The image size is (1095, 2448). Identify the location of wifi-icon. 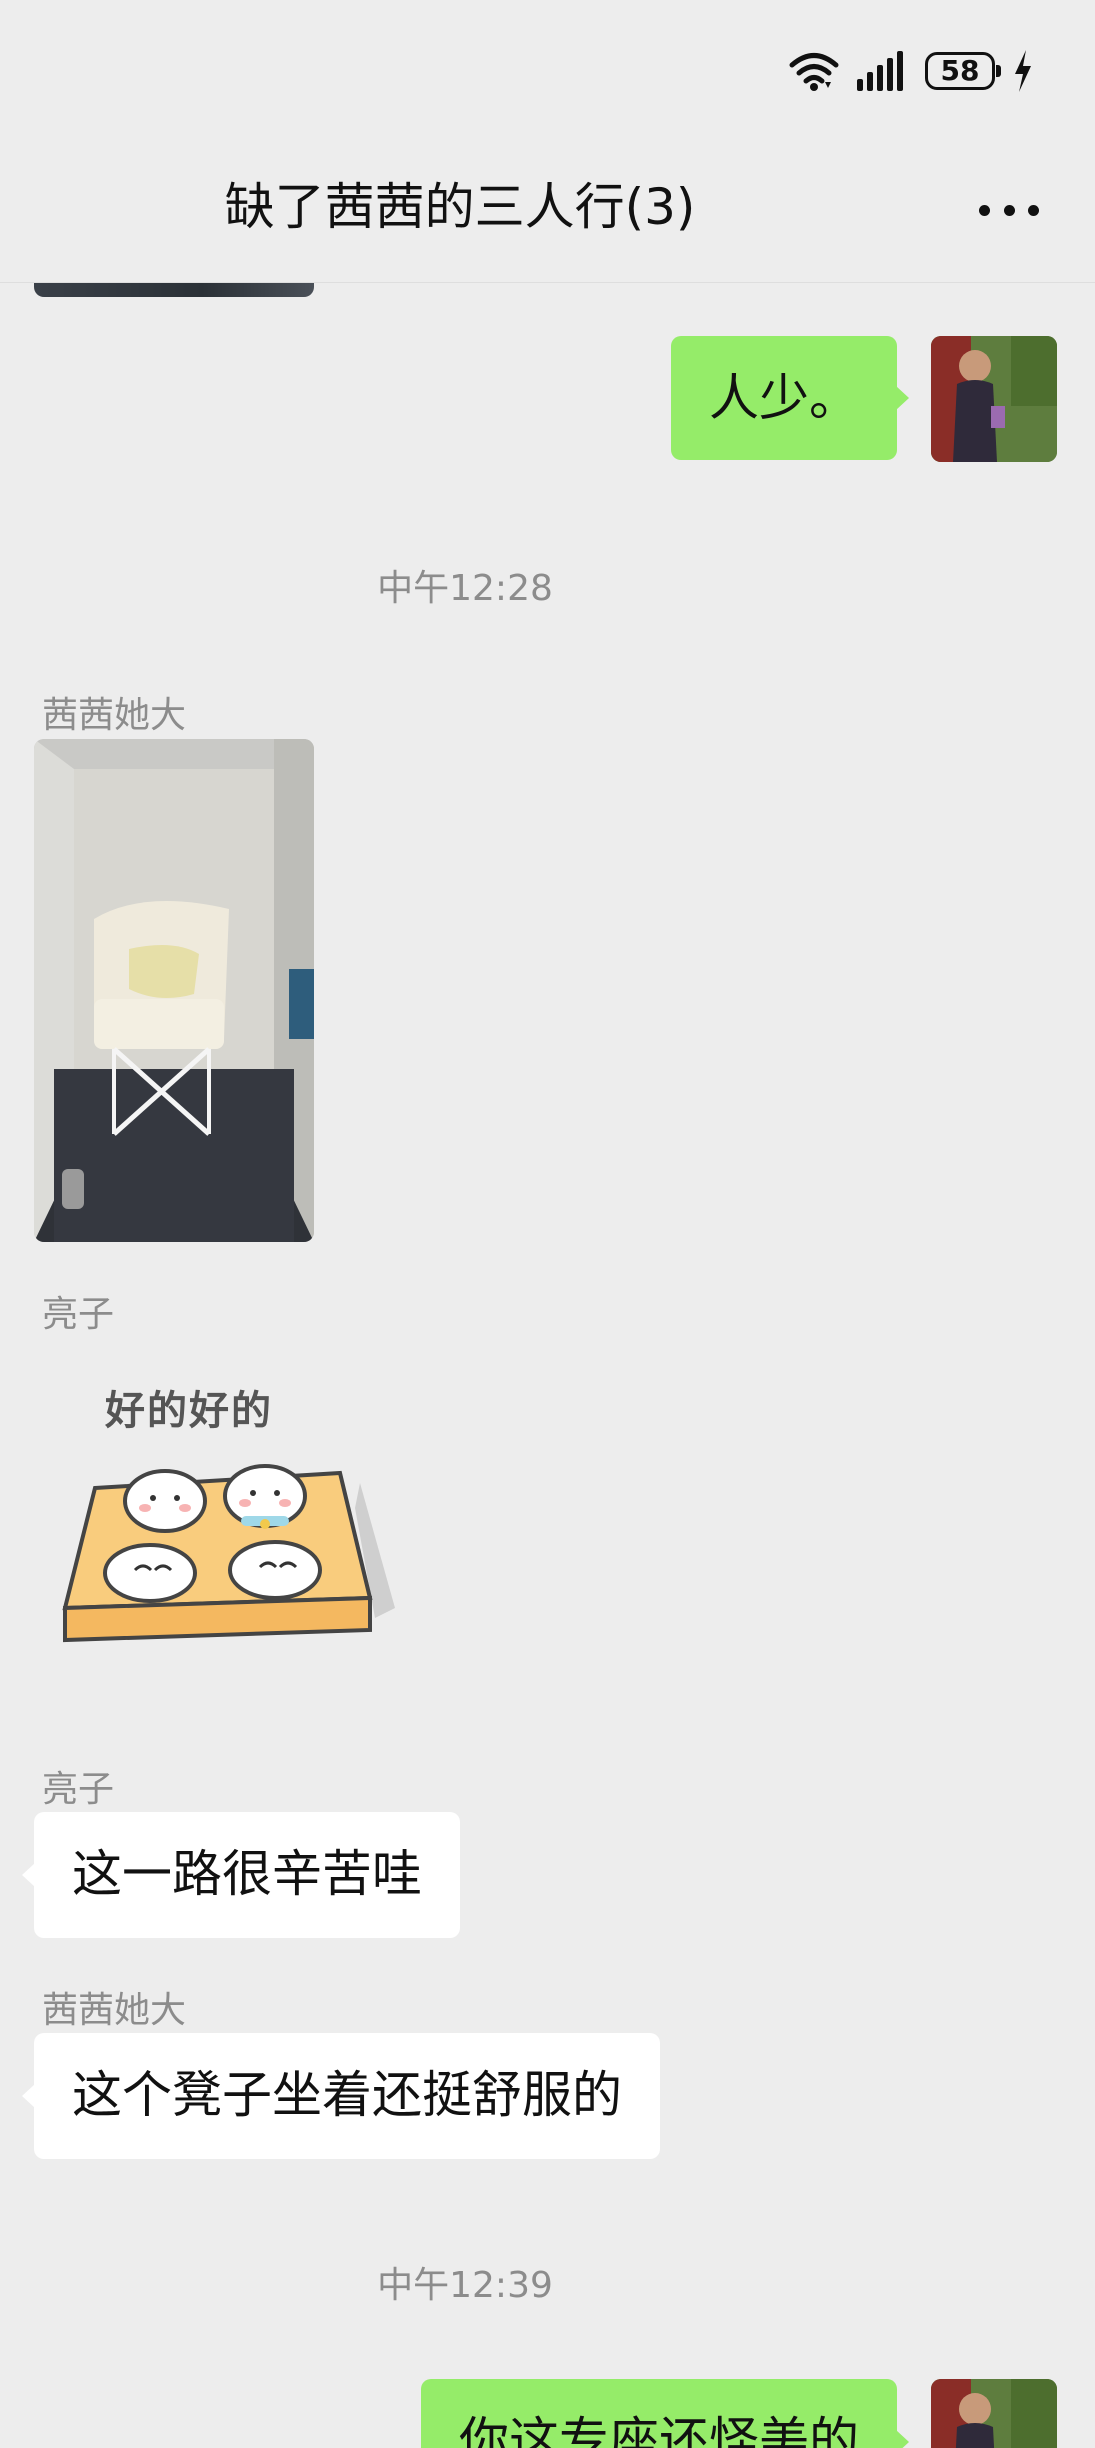
(814, 72).